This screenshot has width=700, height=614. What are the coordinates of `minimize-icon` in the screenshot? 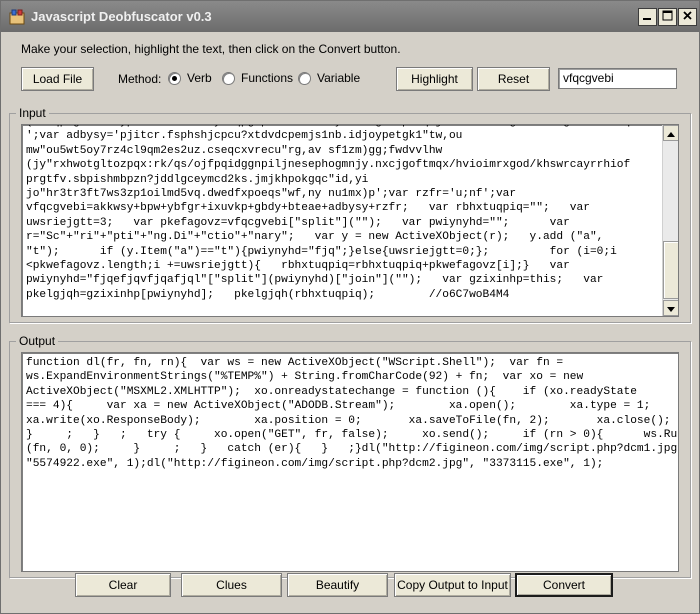 It's located at (647, 17).